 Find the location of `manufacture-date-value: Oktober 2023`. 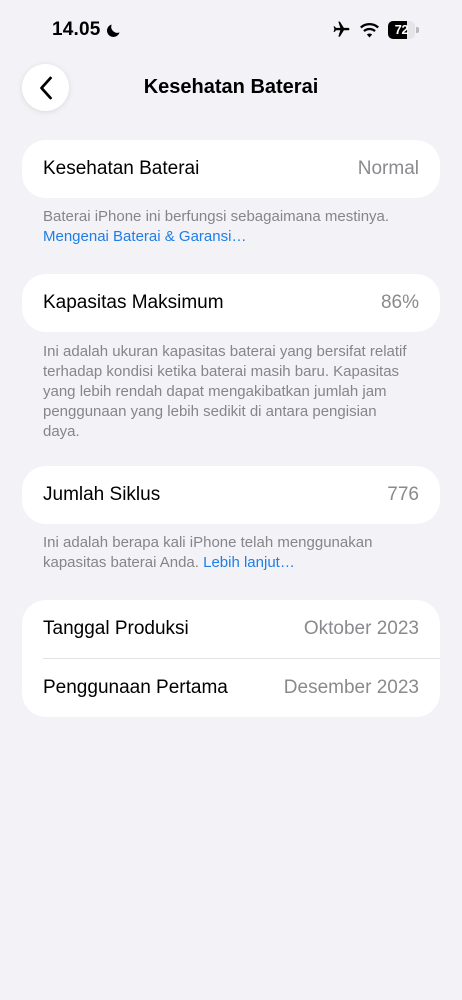

manufacture-date-value: Oktober 2023 is located at coordinates (361, 628).